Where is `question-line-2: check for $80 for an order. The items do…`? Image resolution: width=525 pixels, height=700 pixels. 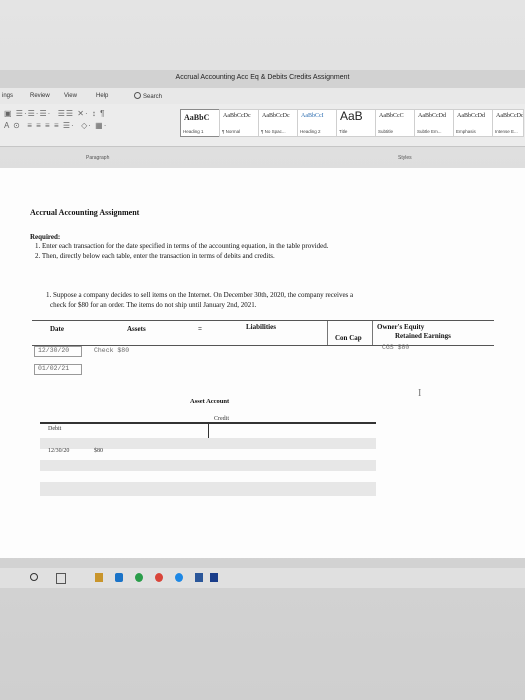 question-line-2: check for $80 for an order. The items do… is located at coordinates (153, 305).